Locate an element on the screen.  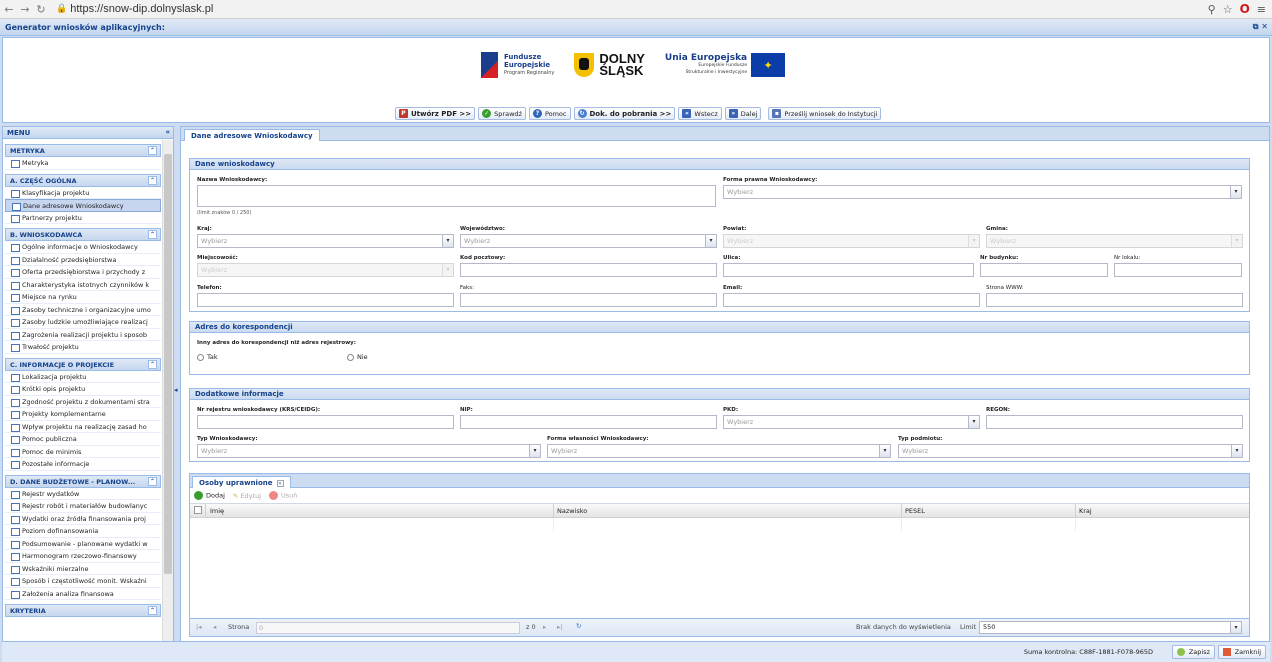
menu-item: Wskaźniki mierzalne is located at coordinates (83, 569).